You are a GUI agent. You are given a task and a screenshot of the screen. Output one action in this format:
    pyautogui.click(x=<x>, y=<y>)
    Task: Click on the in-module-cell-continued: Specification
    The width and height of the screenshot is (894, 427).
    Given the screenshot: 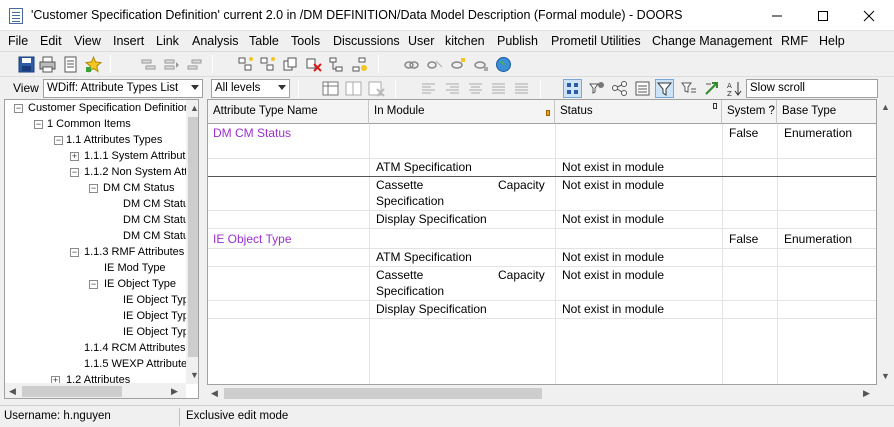 What is the action you would take?
    pyautogui.click(x=410, y=291)
    